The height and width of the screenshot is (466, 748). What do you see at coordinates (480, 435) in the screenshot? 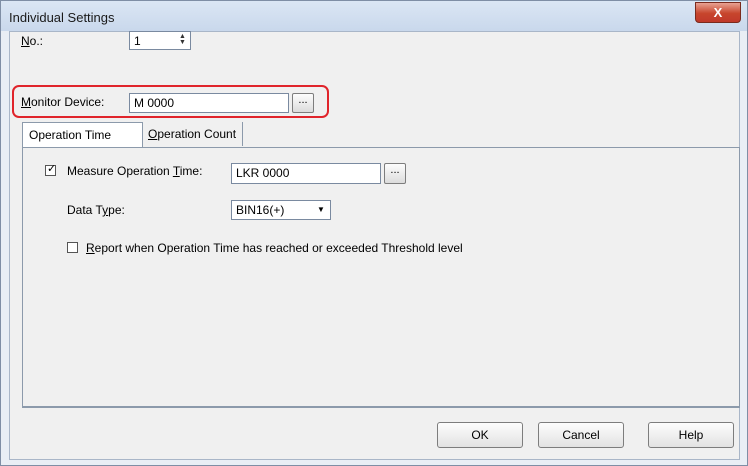
I see `ok-button: OK` at bounding box center [480, 435].